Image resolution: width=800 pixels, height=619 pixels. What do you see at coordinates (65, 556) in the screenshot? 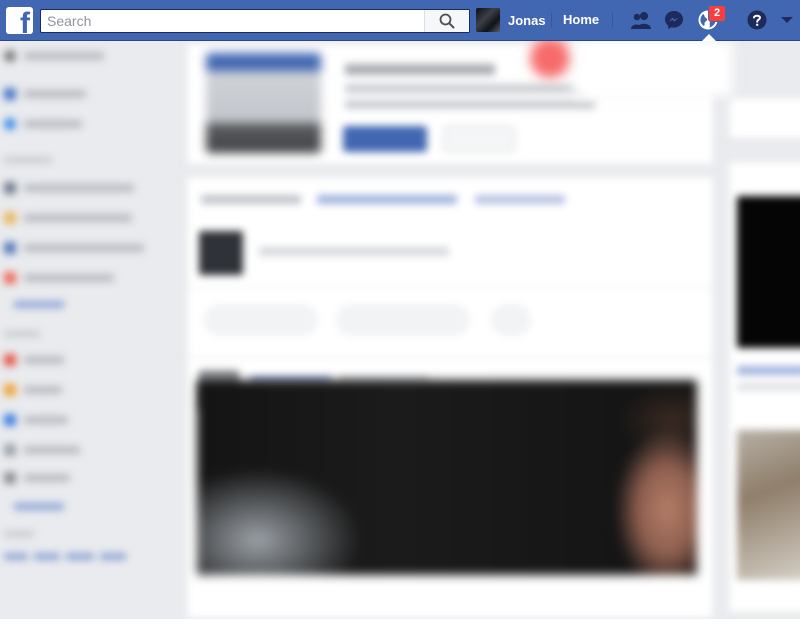
I see `sidebar-links` at bounding box center [65, 556].